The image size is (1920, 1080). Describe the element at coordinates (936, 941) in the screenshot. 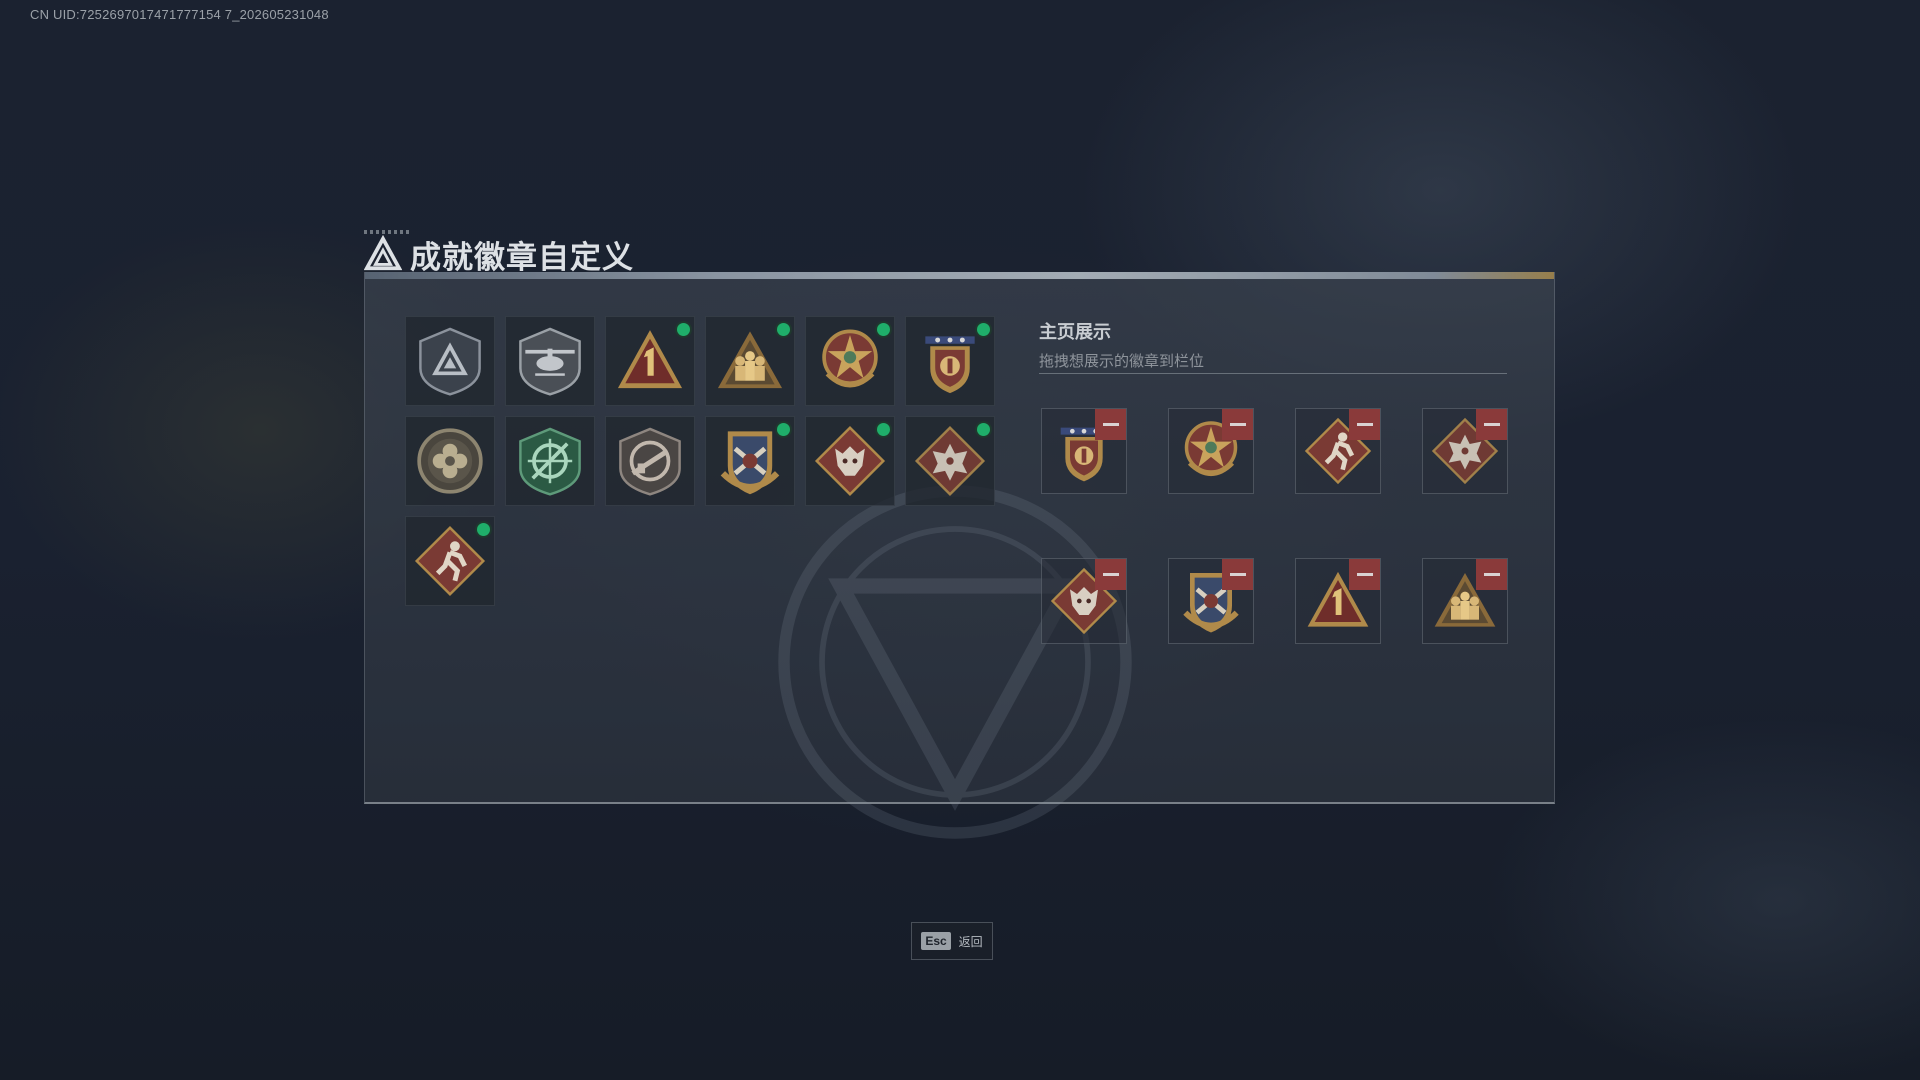

I see `esc-key-icon: Esc` at that location.